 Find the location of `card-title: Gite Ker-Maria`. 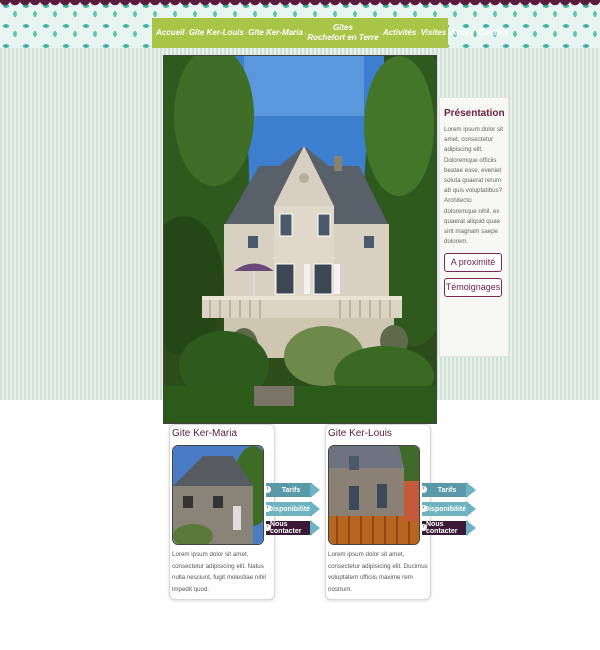

card-title: Gite Ker-Maria is located at coordinates (205, 433).